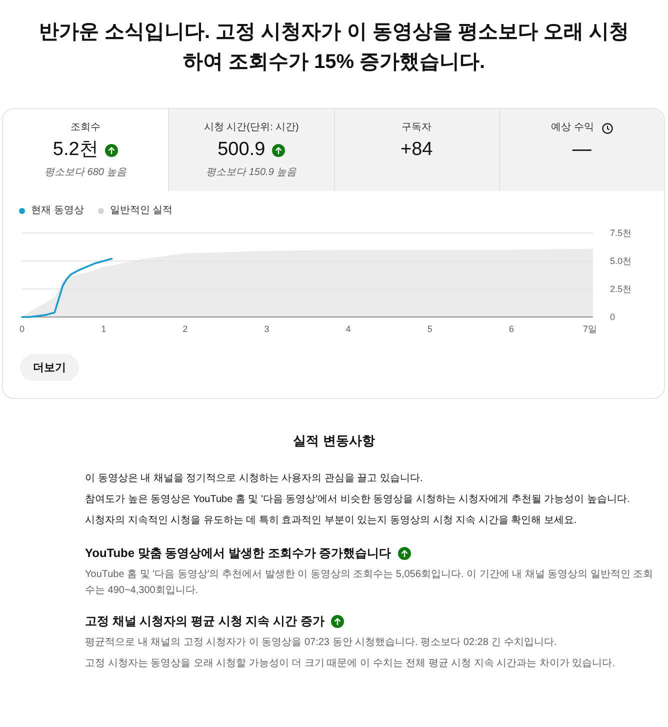 The width and height of the screenshot is (668, 727). I want to click on insight-text: 고정 시청자는 동영상을 오래 시청할 가능성이 더 크기 때문에 이 수치는 전체 평균 시청 지속 시간과는 차이가 있습니다., so click(350, 664).